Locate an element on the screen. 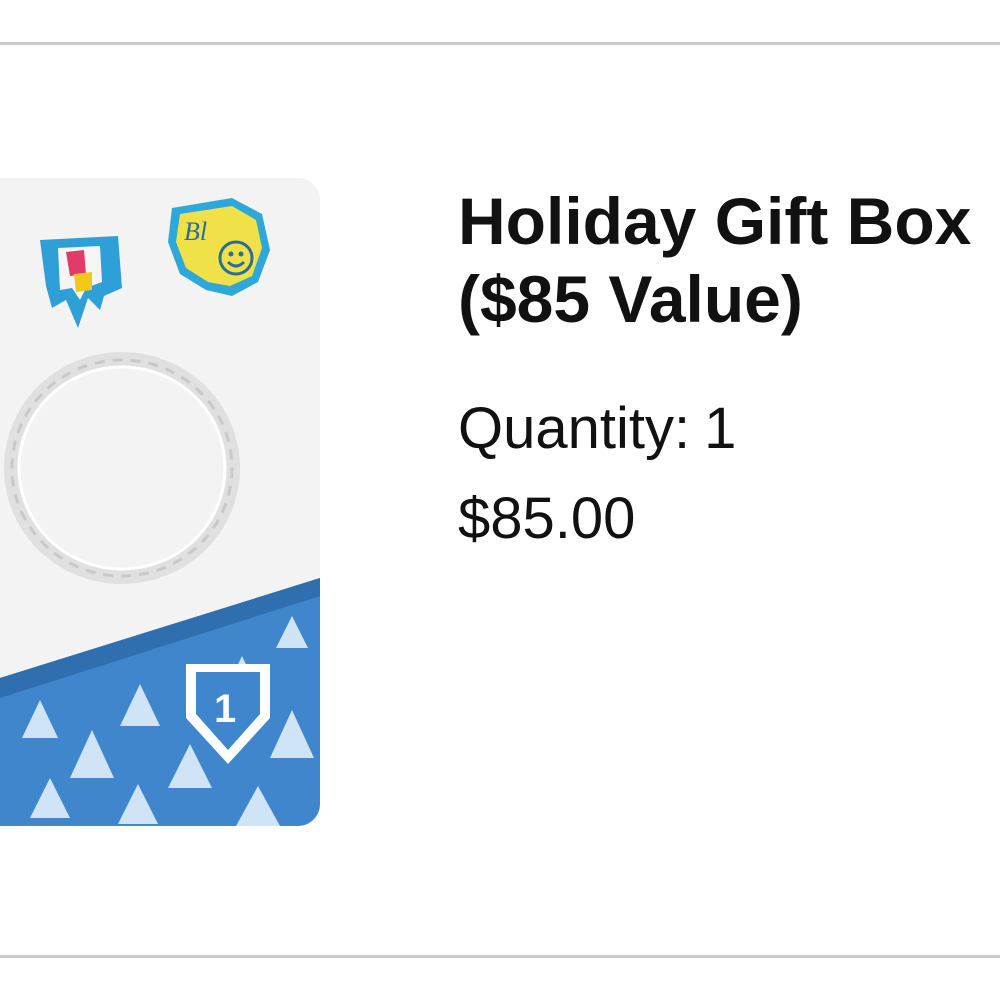 This screenshot has height=1000, width=1000. quantity-label: Quantity: is located at coordinates (574, 428).